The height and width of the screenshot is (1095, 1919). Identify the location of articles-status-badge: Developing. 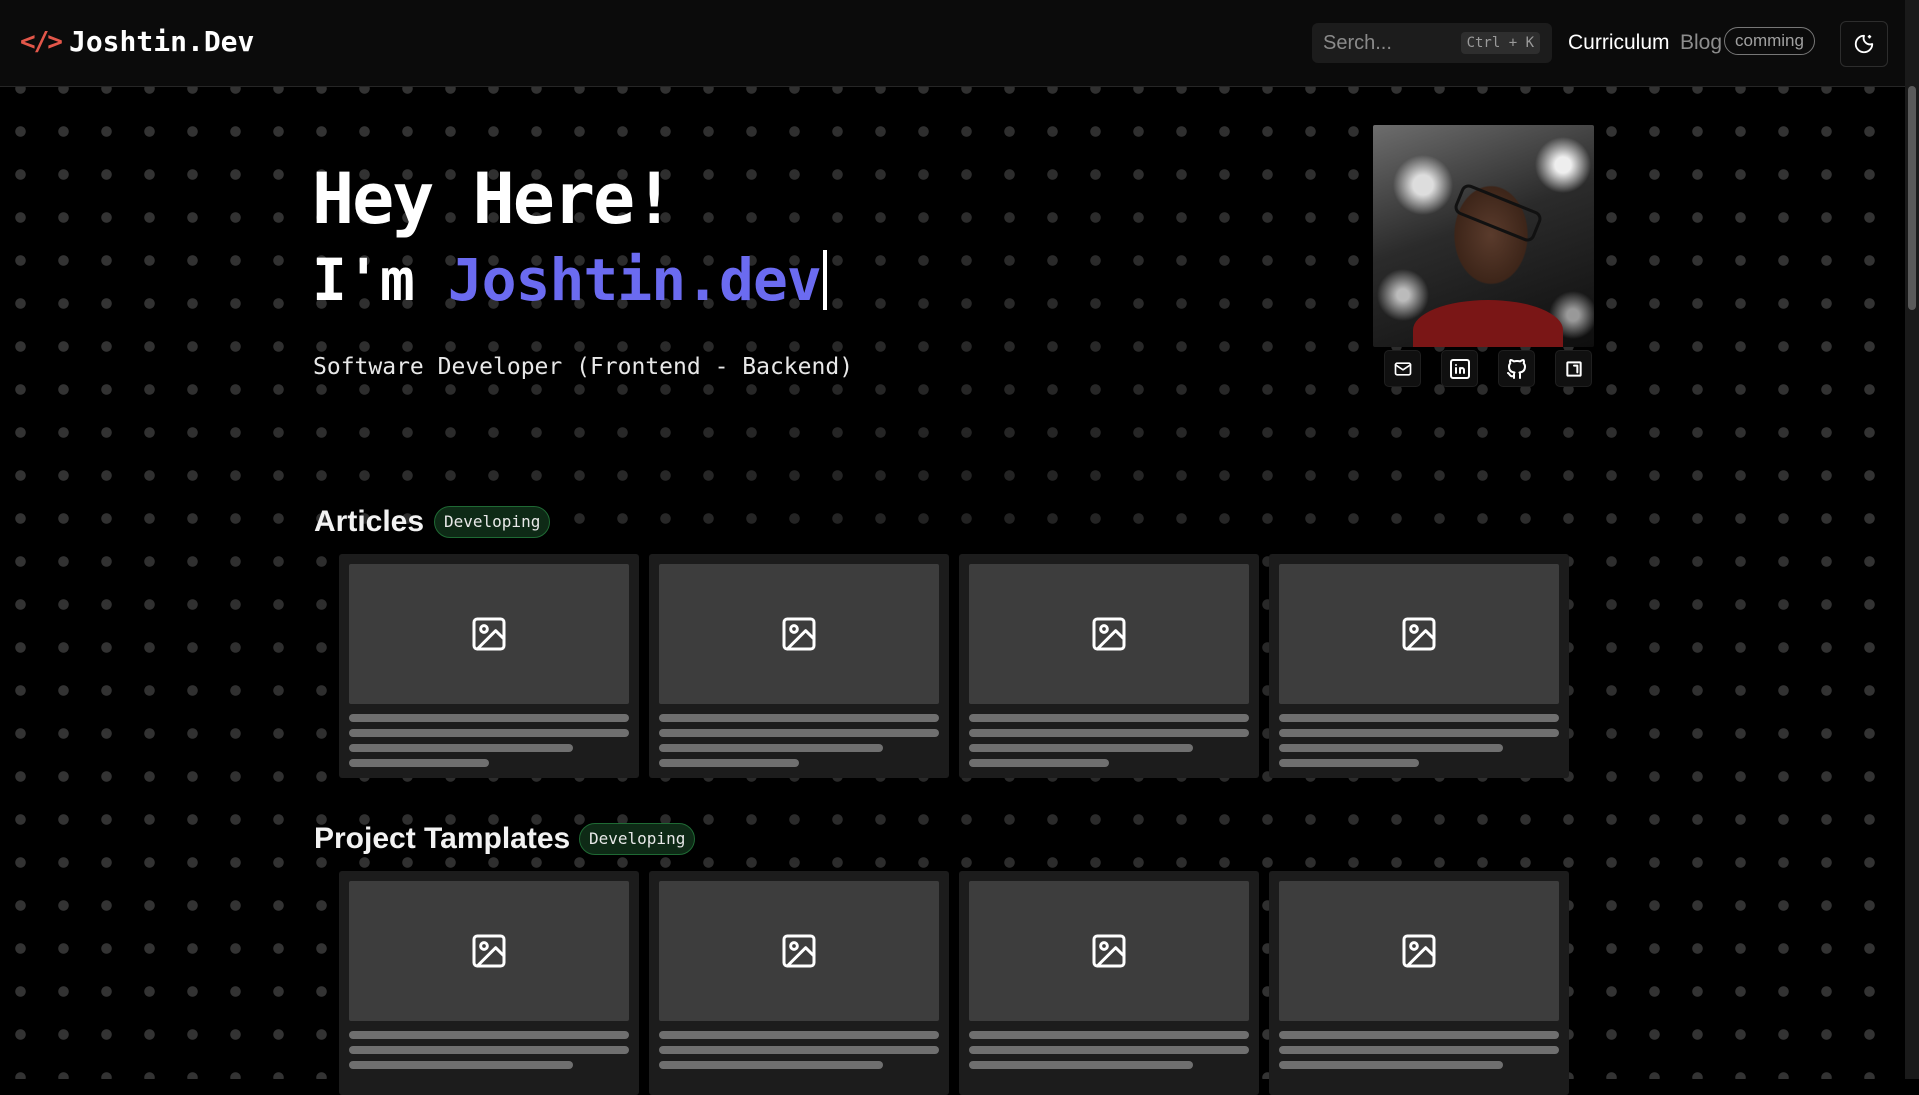
(492, 522).